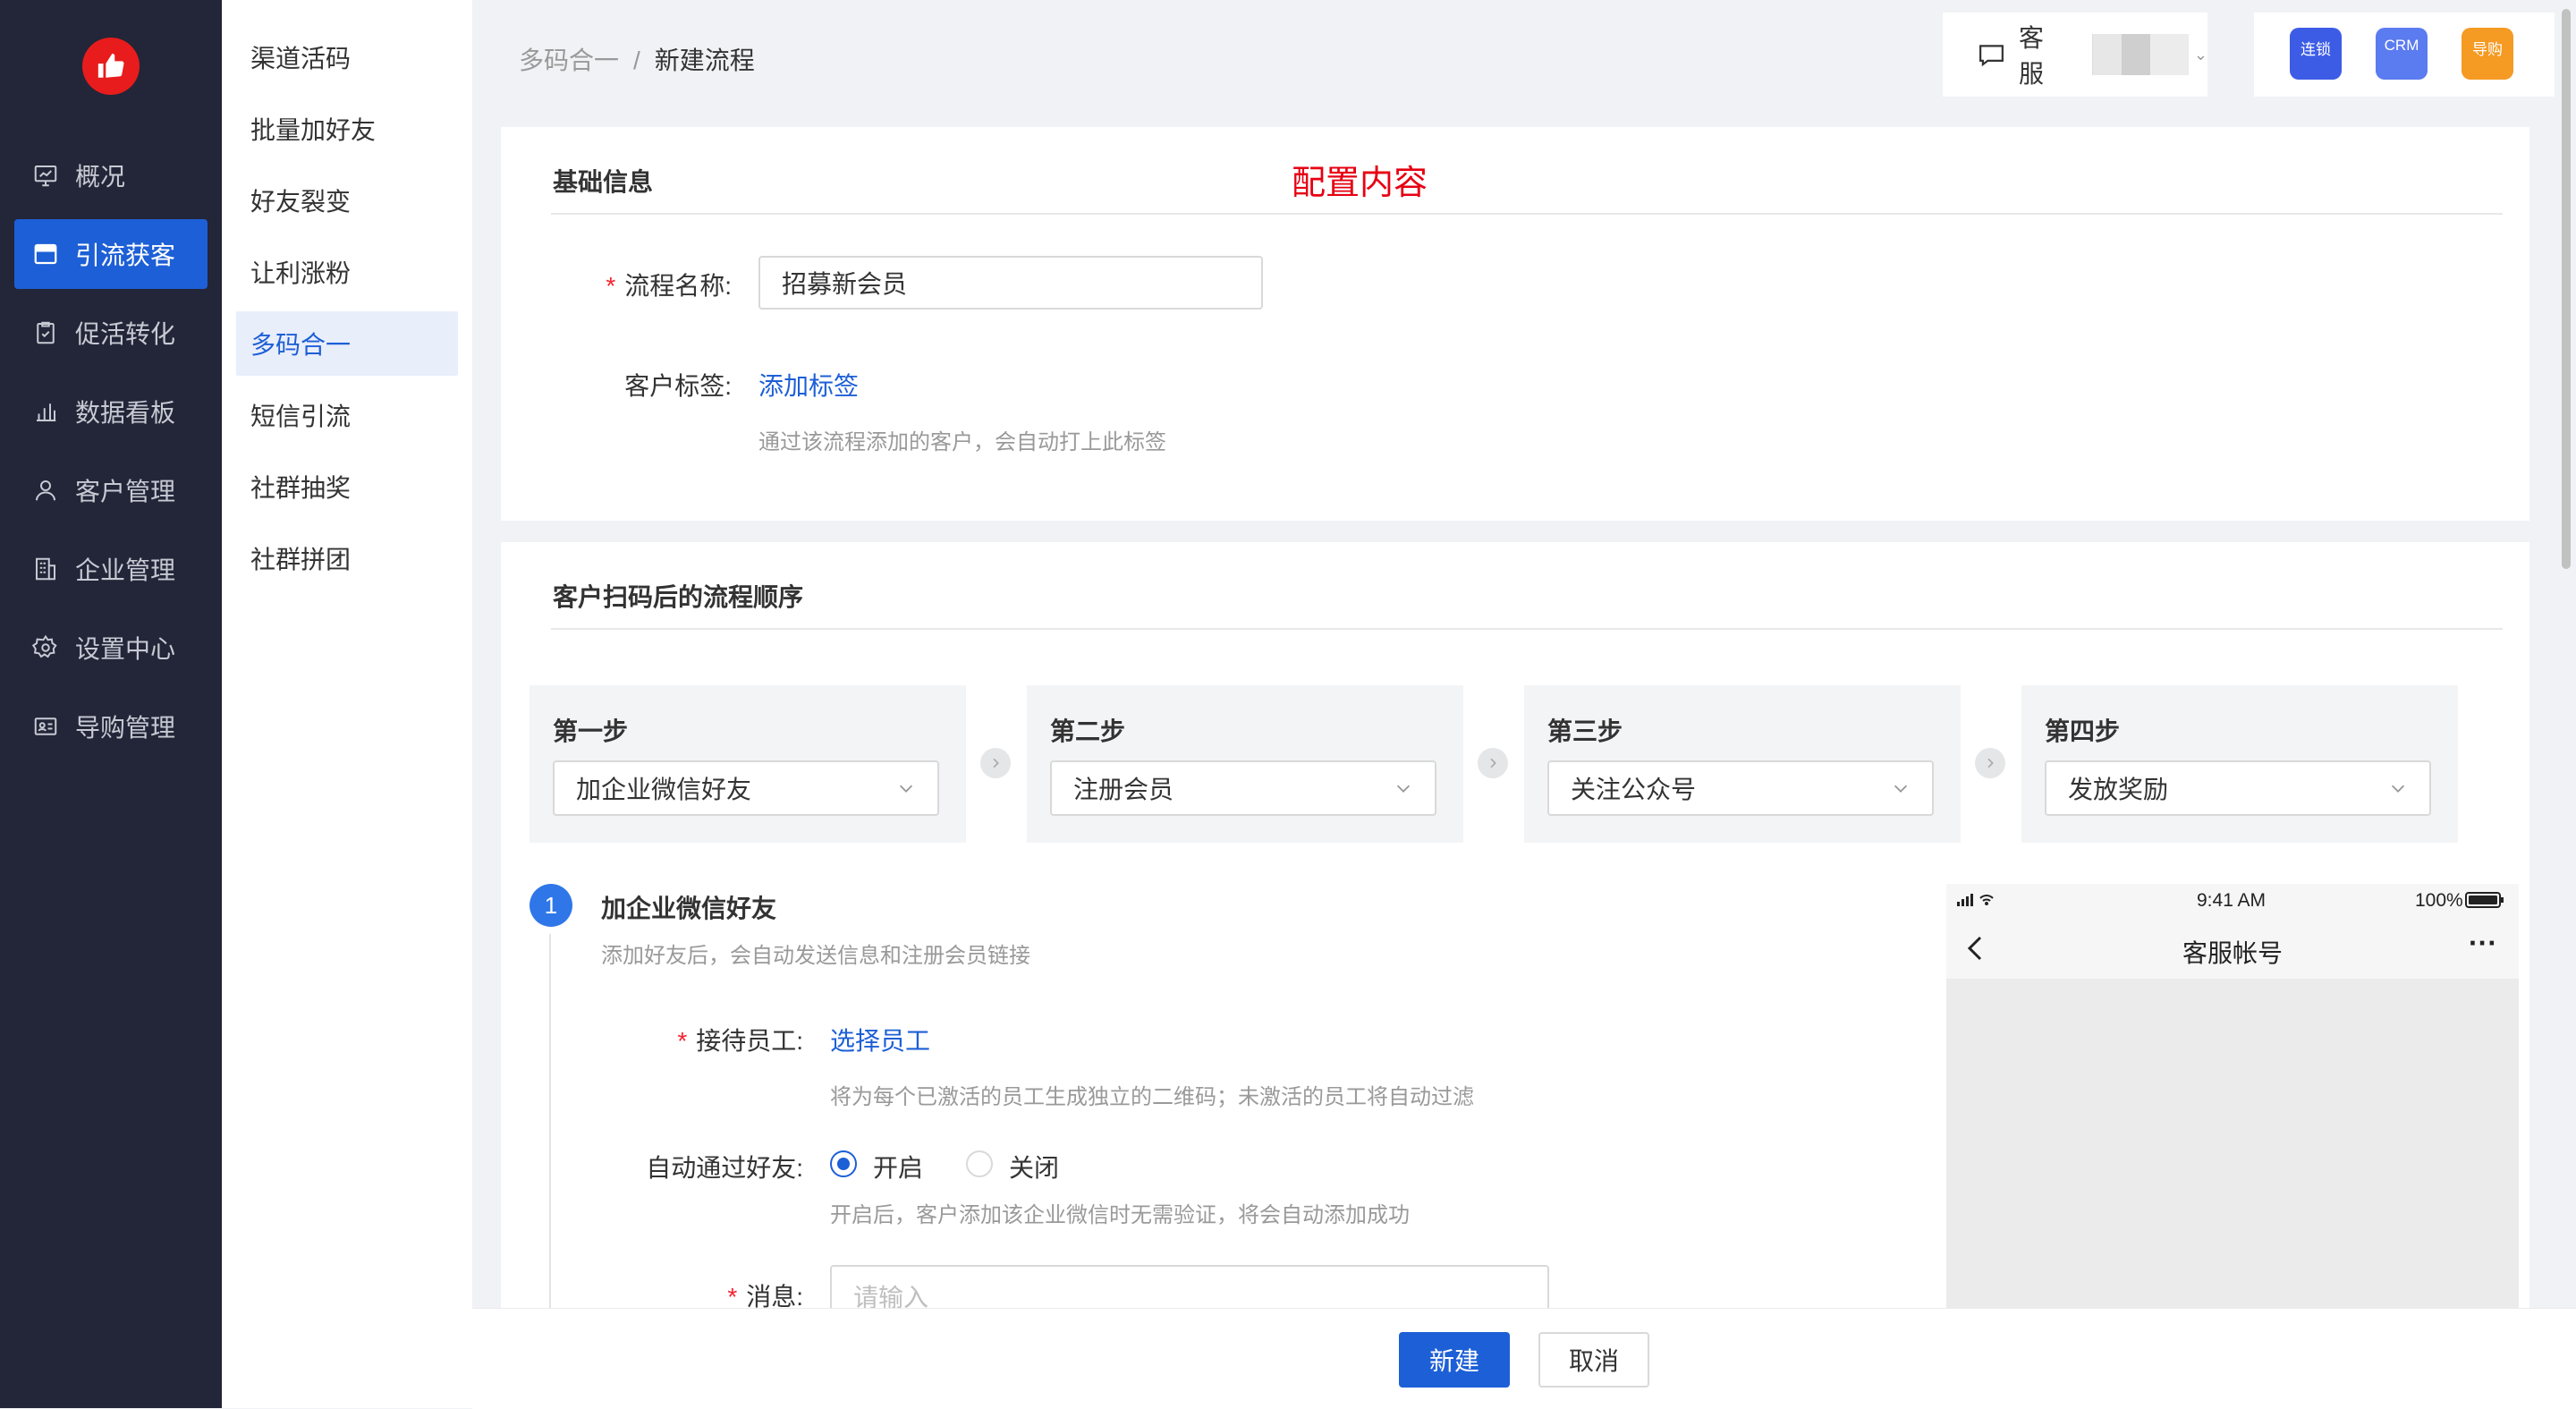  Describe the element at coordinates (2316, 50) in the screenshot. I see `app-chain-label: 连锁` at that location.